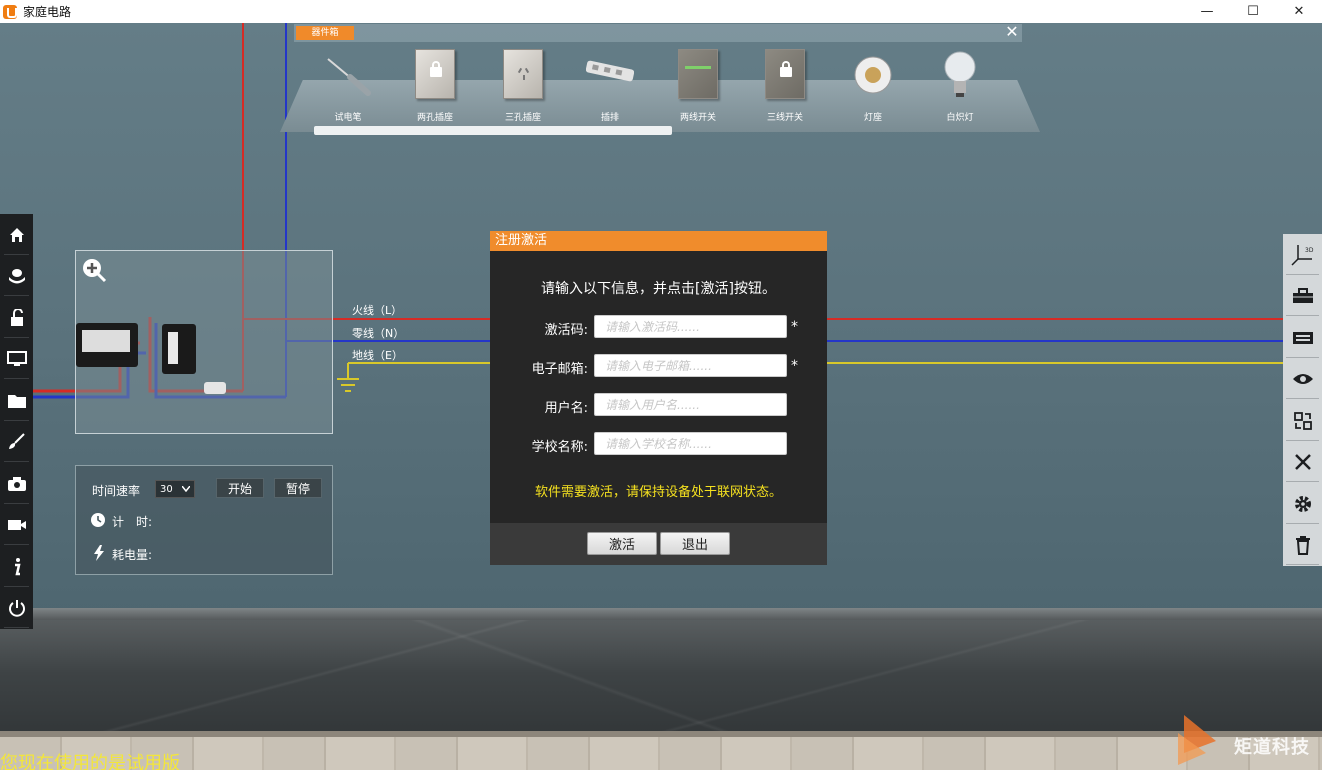 Image resolution: width=1322 pixels, height=770 pixels. Describe the element at coordinates (1207, 11) in the screenshot. I see `minimize-button: —` at that location.